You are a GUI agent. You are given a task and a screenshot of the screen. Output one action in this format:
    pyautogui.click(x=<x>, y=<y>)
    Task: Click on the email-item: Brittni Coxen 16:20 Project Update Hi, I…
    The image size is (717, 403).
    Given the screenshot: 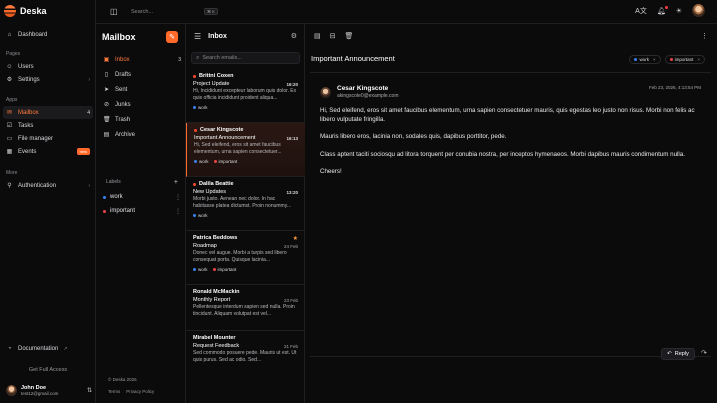 What is the action you would take?
    pyautogui.click(x=245, y=96)
    